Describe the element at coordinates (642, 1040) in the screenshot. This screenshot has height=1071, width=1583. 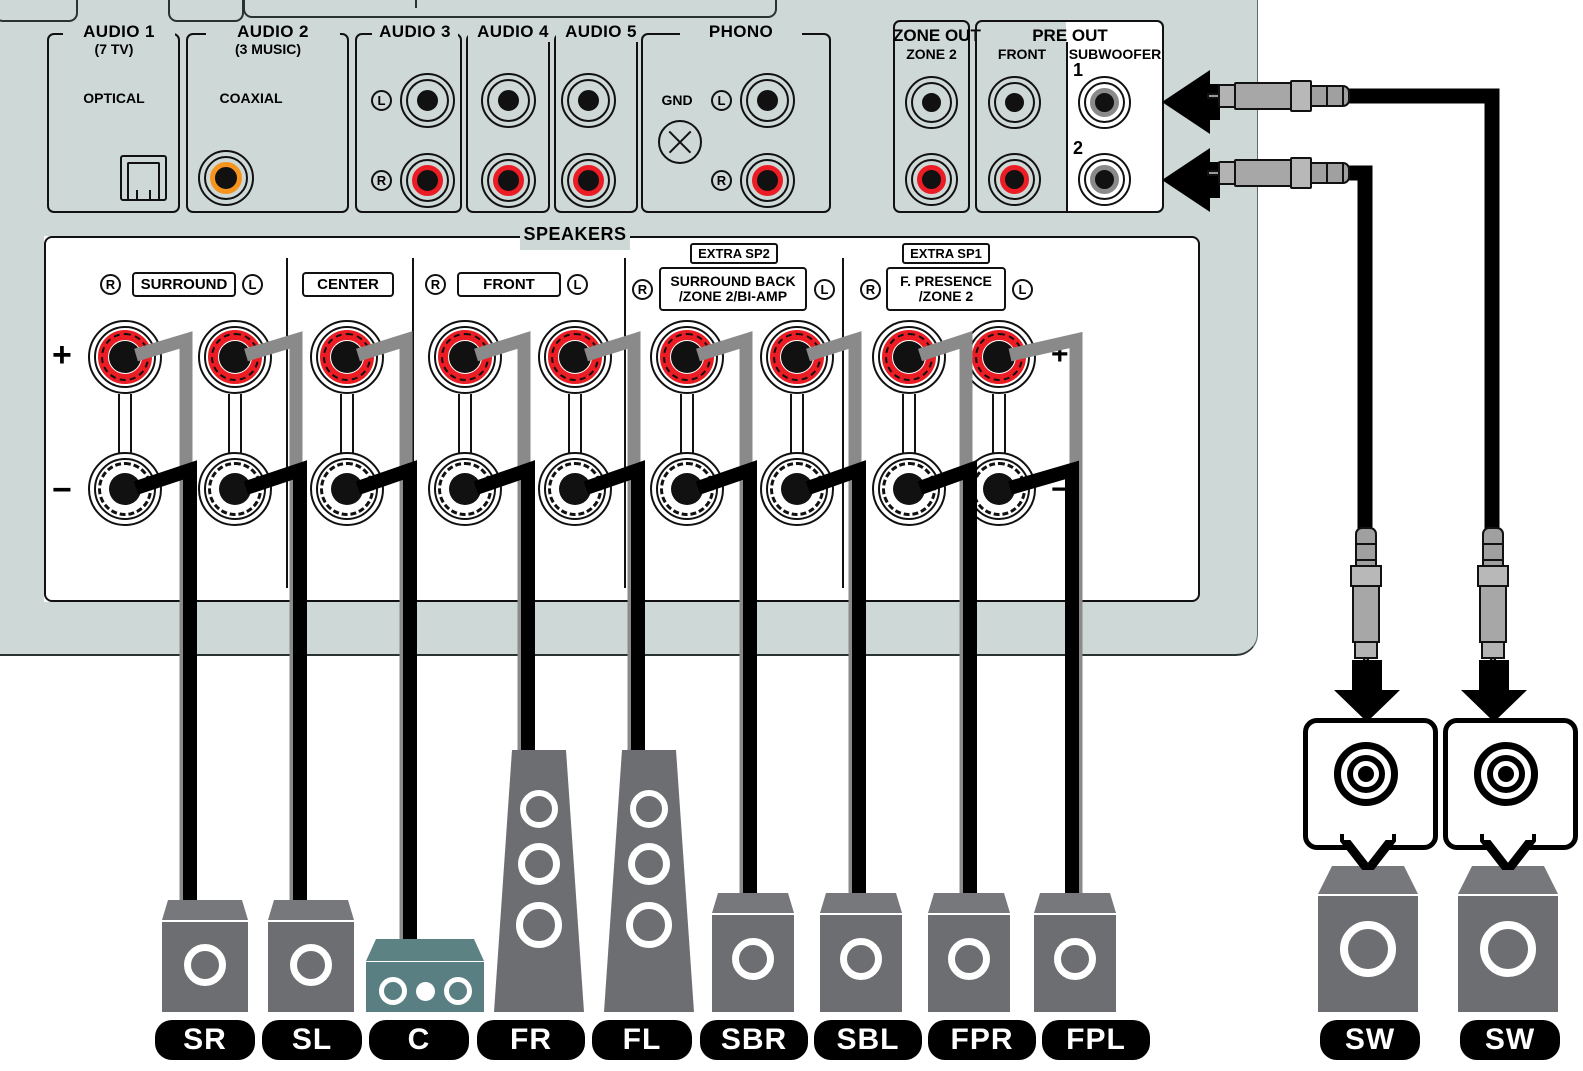
I see `speaker-tag-fl: FL` at that location.